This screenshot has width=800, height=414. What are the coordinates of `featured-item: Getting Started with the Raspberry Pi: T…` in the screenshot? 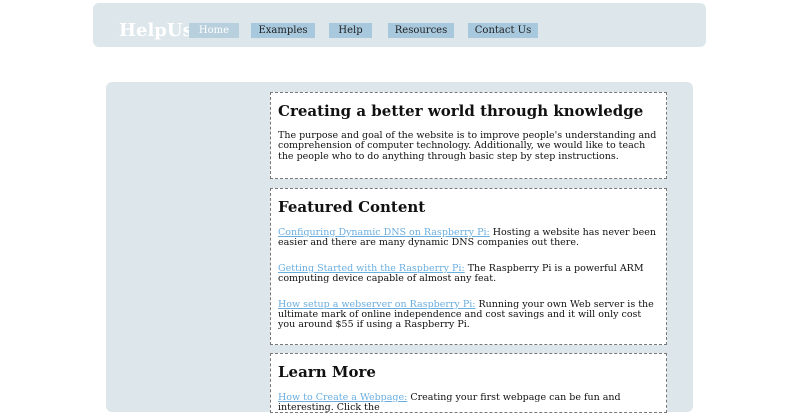 It's located at (468, 274).